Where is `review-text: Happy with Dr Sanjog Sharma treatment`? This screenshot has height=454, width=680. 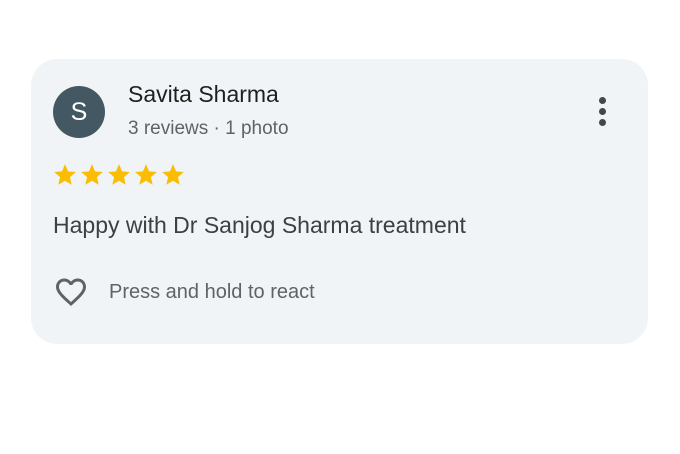
review-text: Happy with Dr Sanjog Sharma treatment is located at coordinates (259, 225).